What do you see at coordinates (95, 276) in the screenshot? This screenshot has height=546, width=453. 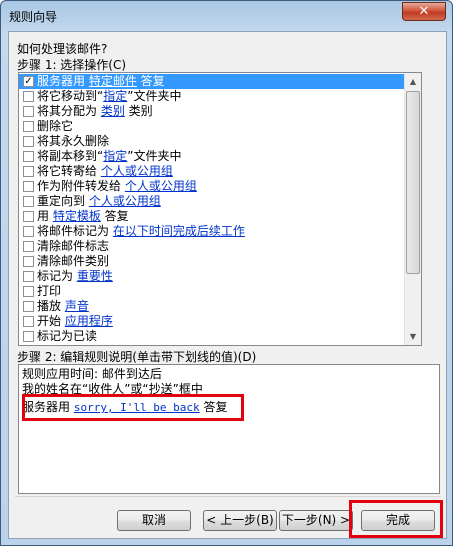 I see `action-value-link: 重要性` at bounding box center [95, 276].